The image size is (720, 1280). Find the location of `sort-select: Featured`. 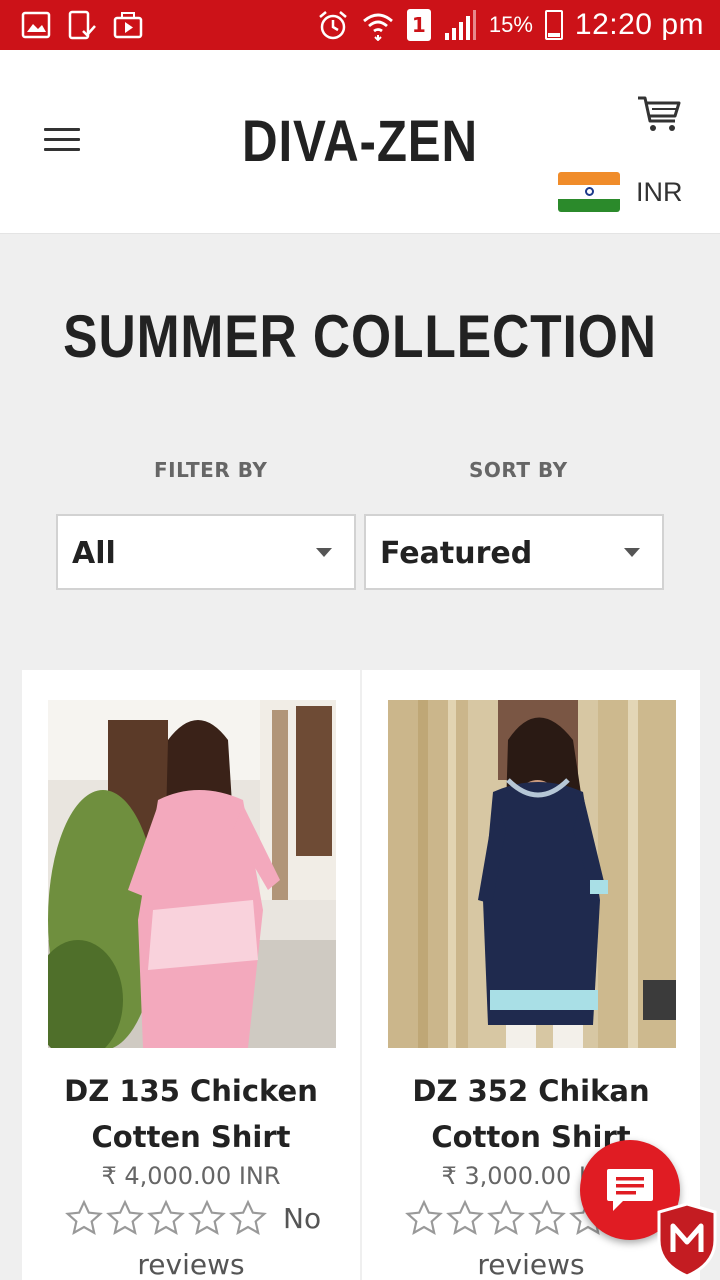

sort-select: Featured is located at coordinates (514, 552).